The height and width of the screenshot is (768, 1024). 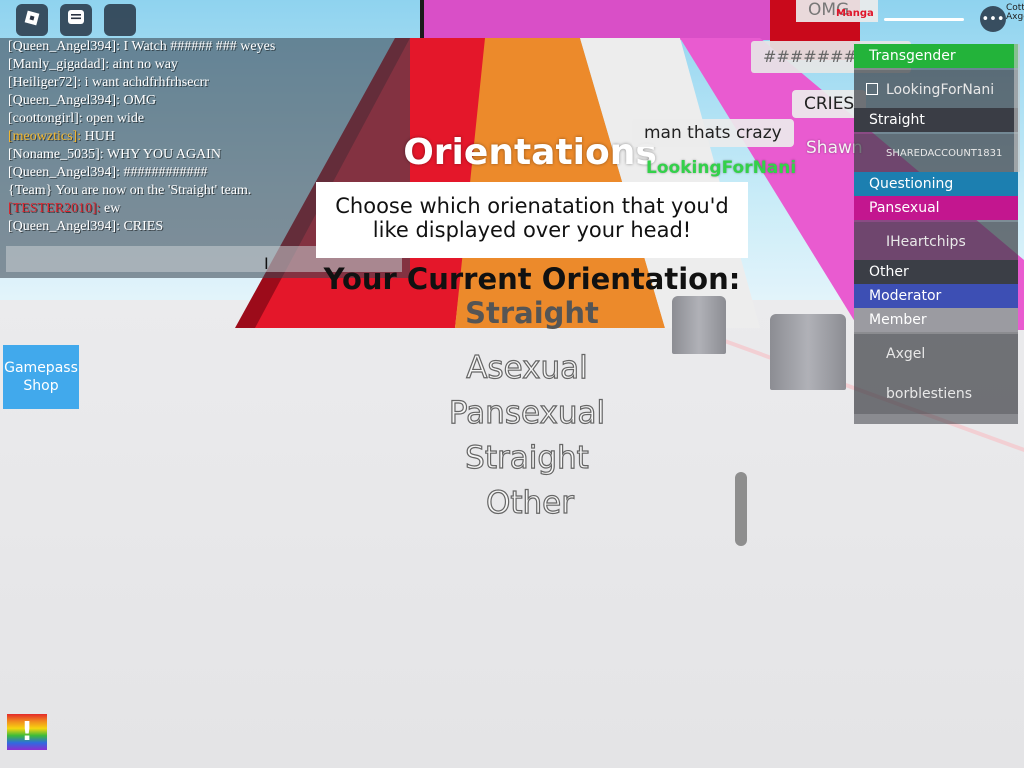 I want to click on top-right-username: Cottiano Axge, so click(x=1015, y=12).